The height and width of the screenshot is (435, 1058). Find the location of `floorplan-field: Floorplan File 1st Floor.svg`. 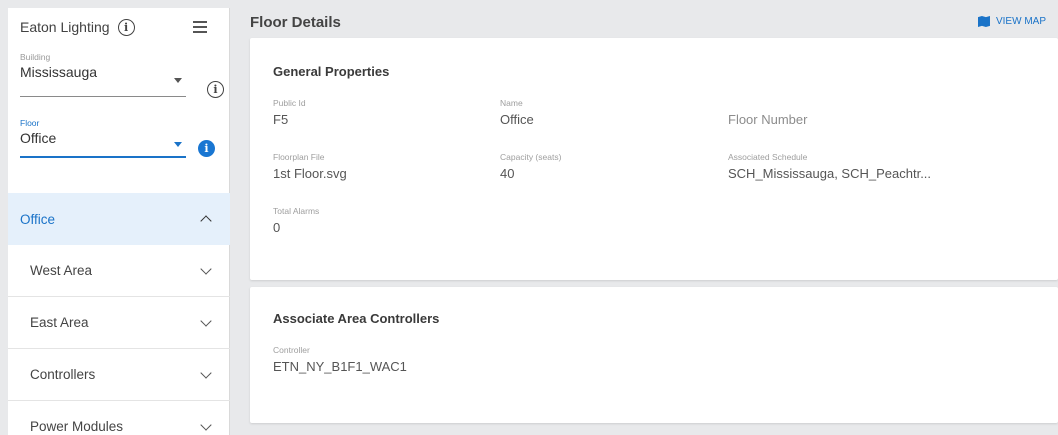

floorplan-field: Floorplan File 1st Floor.svg is located at coordinates (310, 166).